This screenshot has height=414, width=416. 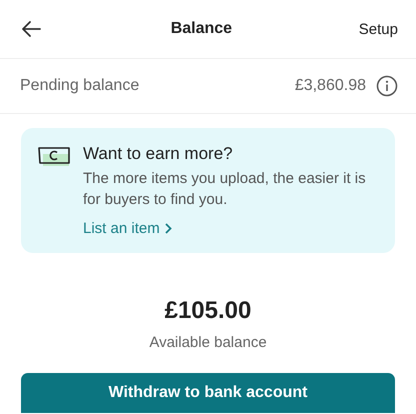 I want to click on banknote-icon, so click(x=54, y=156).